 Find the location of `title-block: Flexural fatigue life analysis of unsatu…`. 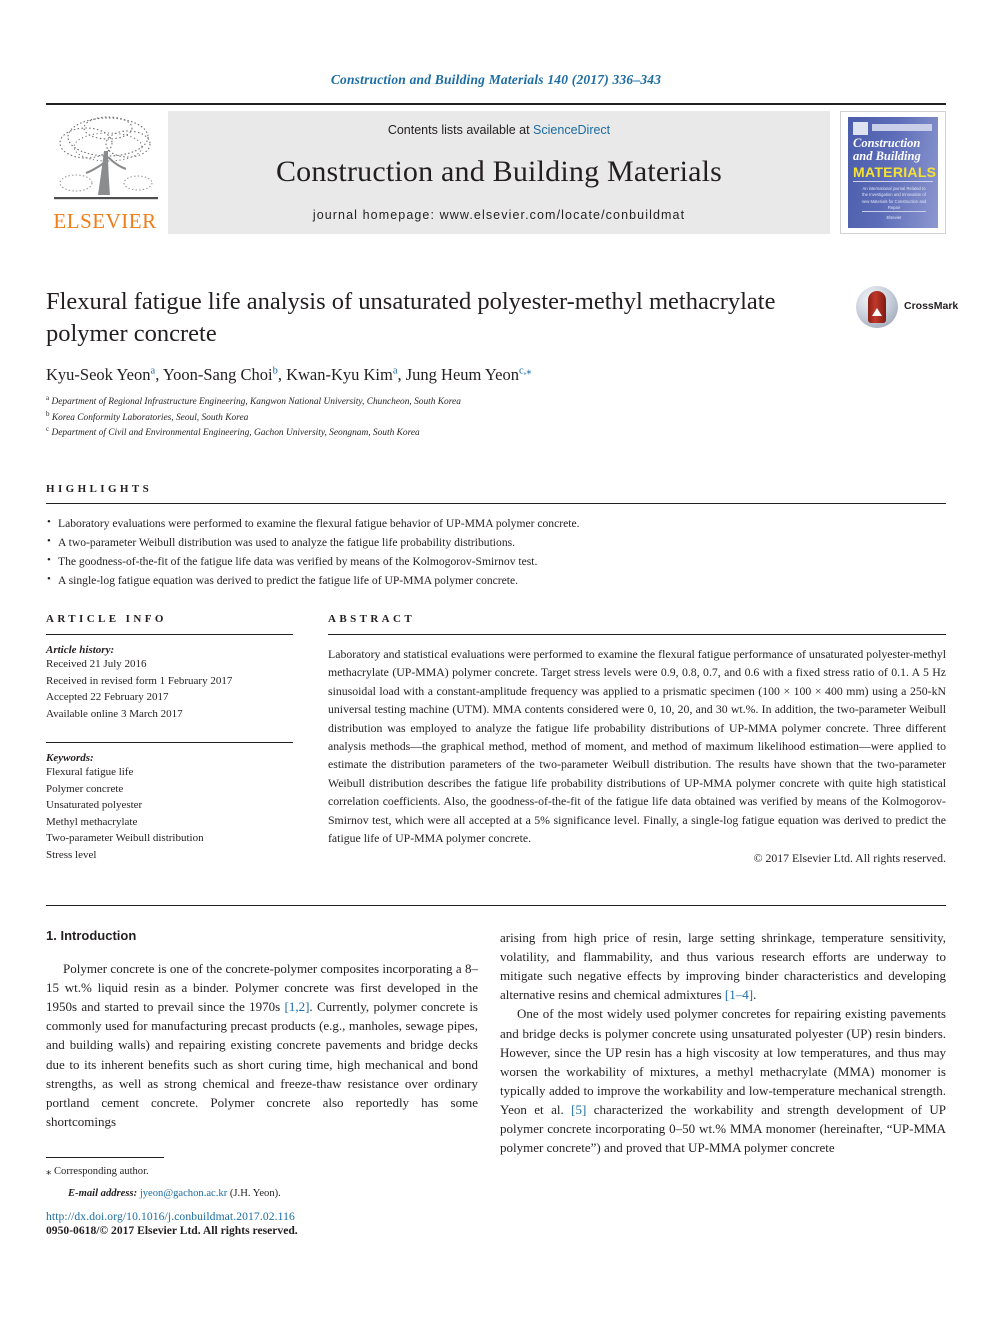

title-block: Flexural fatigue life analysis of unsatu… is located at coordinates (441, 363).